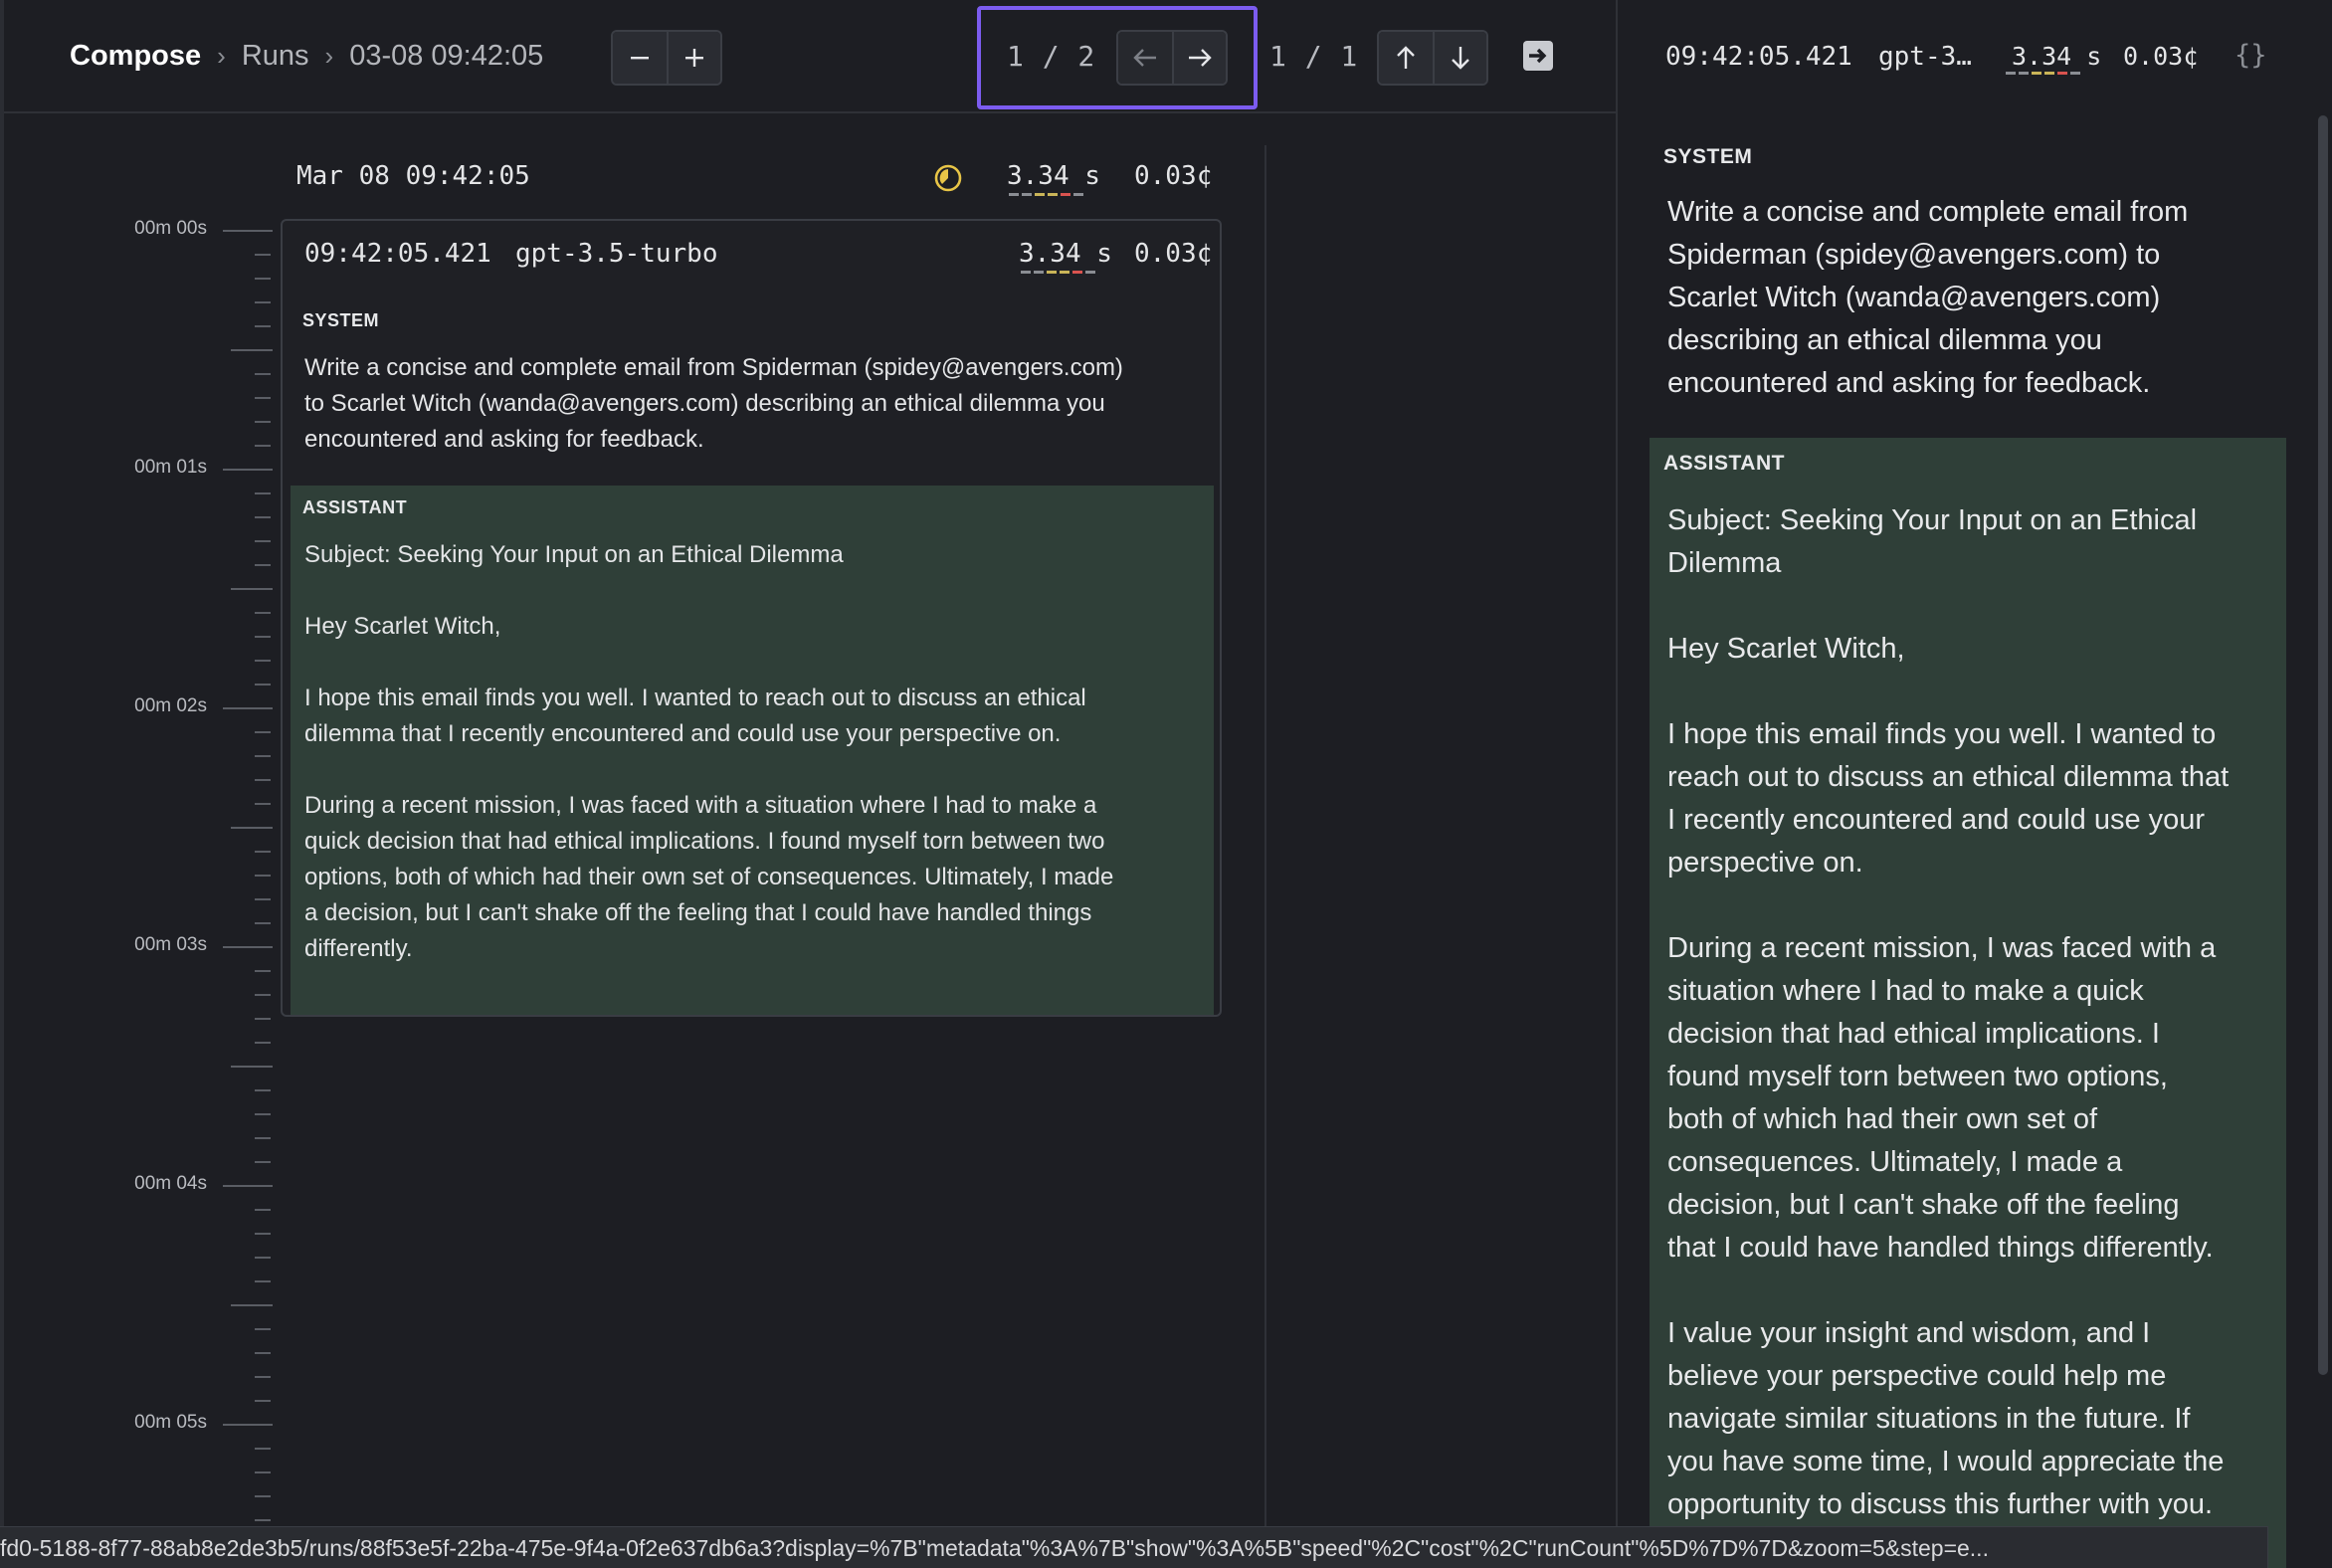 The width and height of the screenshot is (2332, 1568). What do you see at coordinates (616, 254) in the screenshot?
I see `step-model: gpt-3.5-turbo` at bounding box center [616, 254].